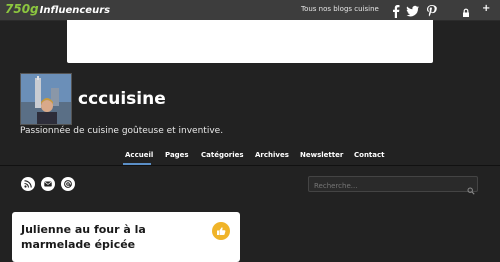 Image resolution: width=500 pixels, height=262 pixels. I want to click on lock-icon, so click(466, 10).